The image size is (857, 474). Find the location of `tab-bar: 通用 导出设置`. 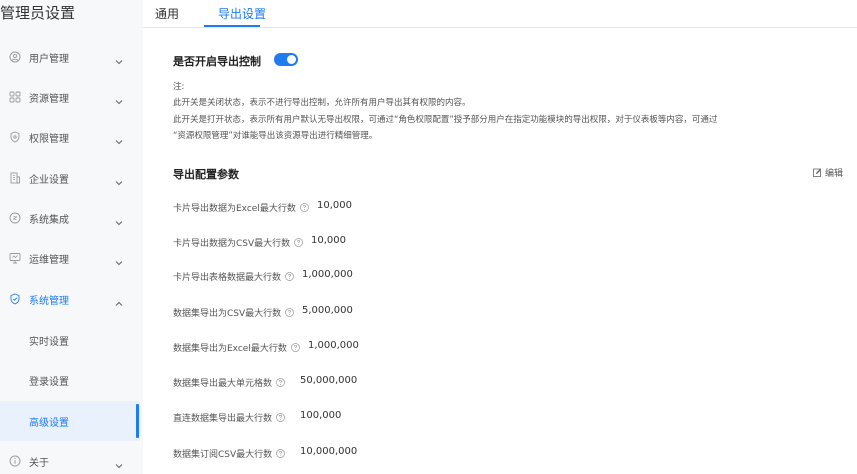

tab-bar: 通用 导出设置 is located at coordinates (500, 14).